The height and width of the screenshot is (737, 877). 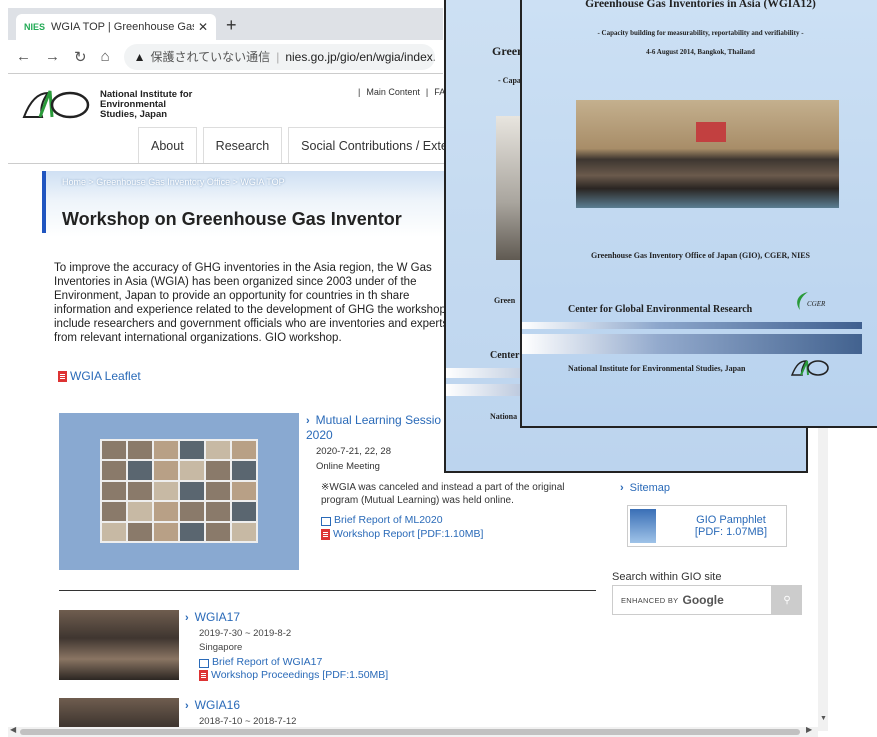 I want to click on nies-favicon-icon: NIES, so click(x=35, y=27).